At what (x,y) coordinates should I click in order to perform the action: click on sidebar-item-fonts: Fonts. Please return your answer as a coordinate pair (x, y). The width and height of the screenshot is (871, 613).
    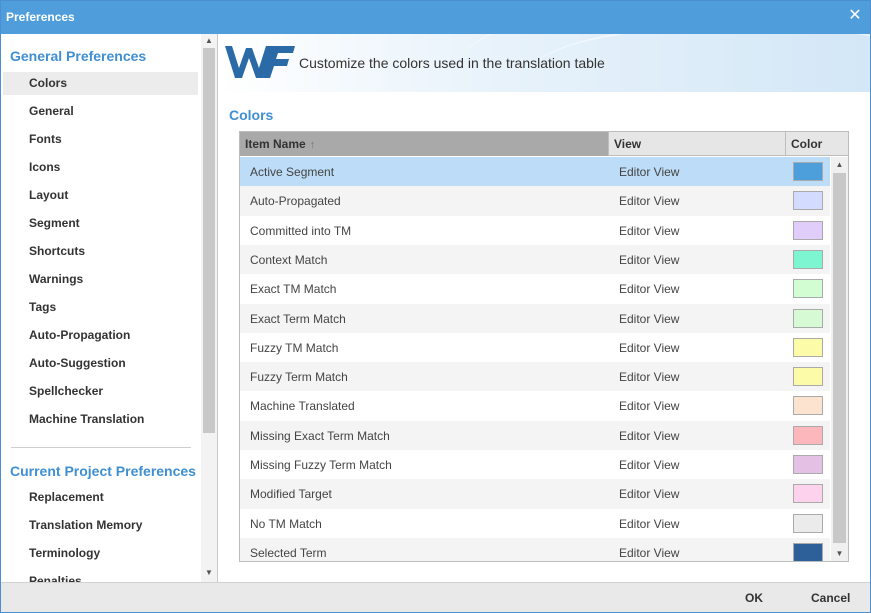
    Looking at the image, I should click on (100, 139).